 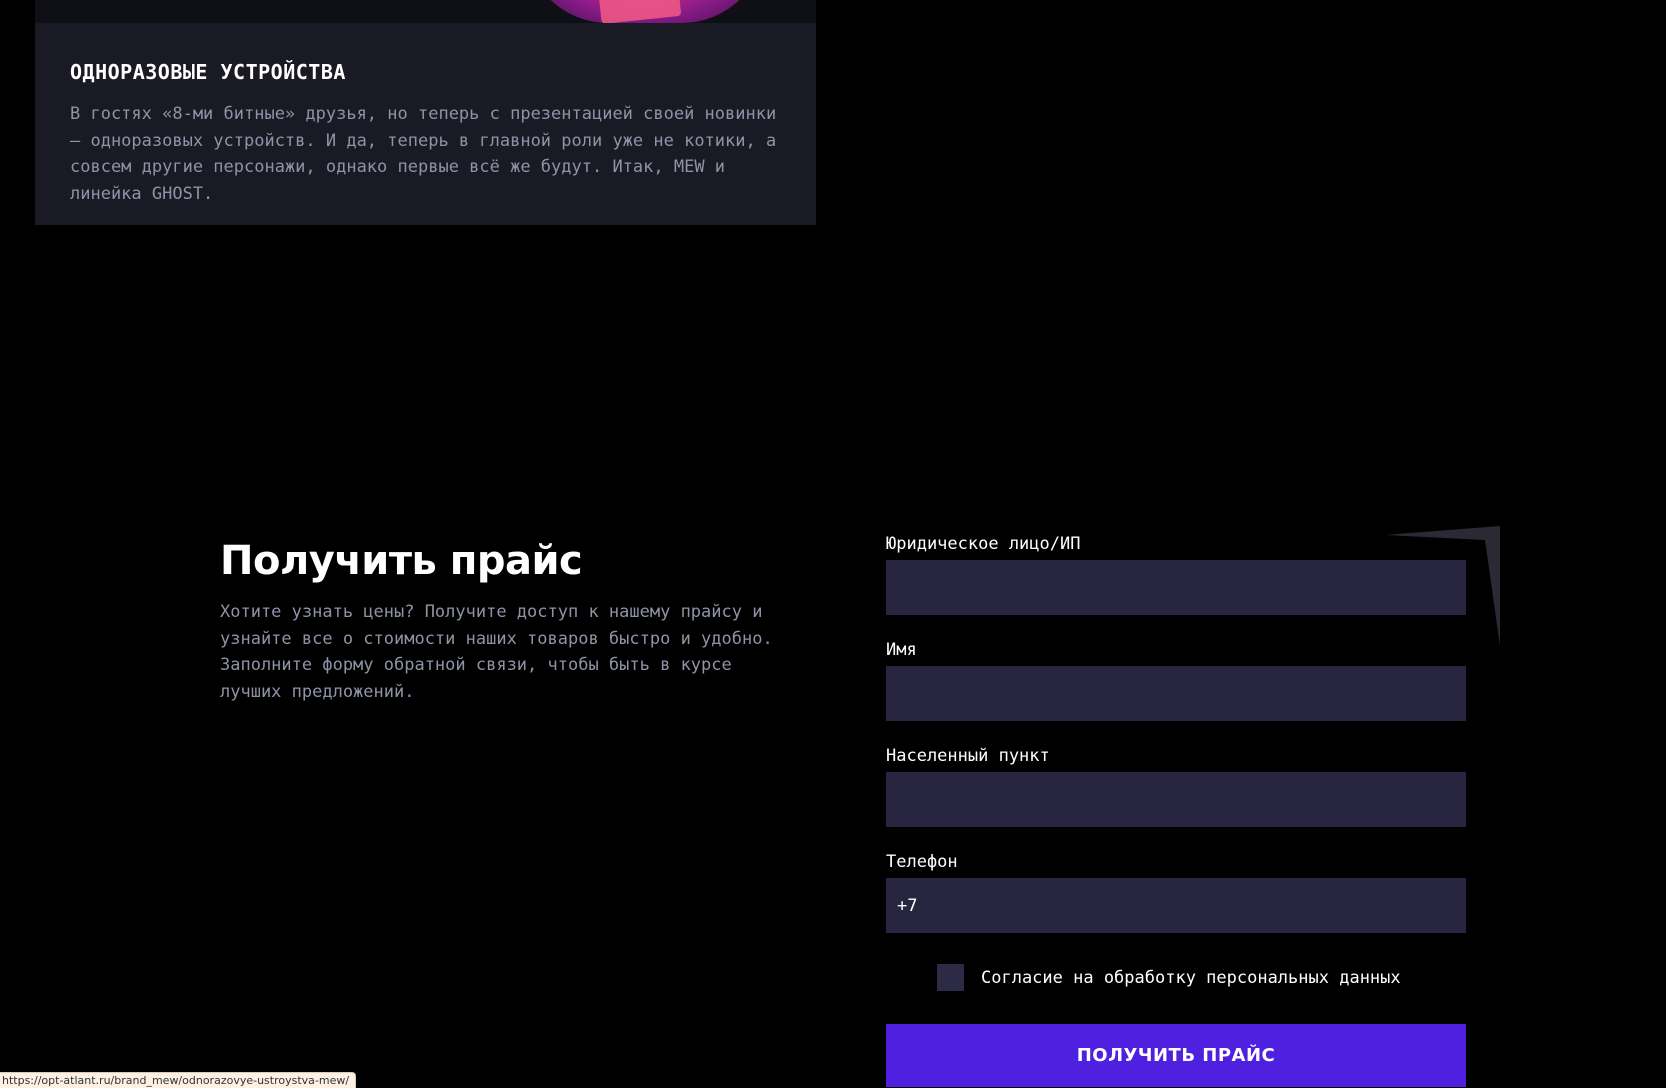 I want to click on city-input, so click(x=1176, y=799).